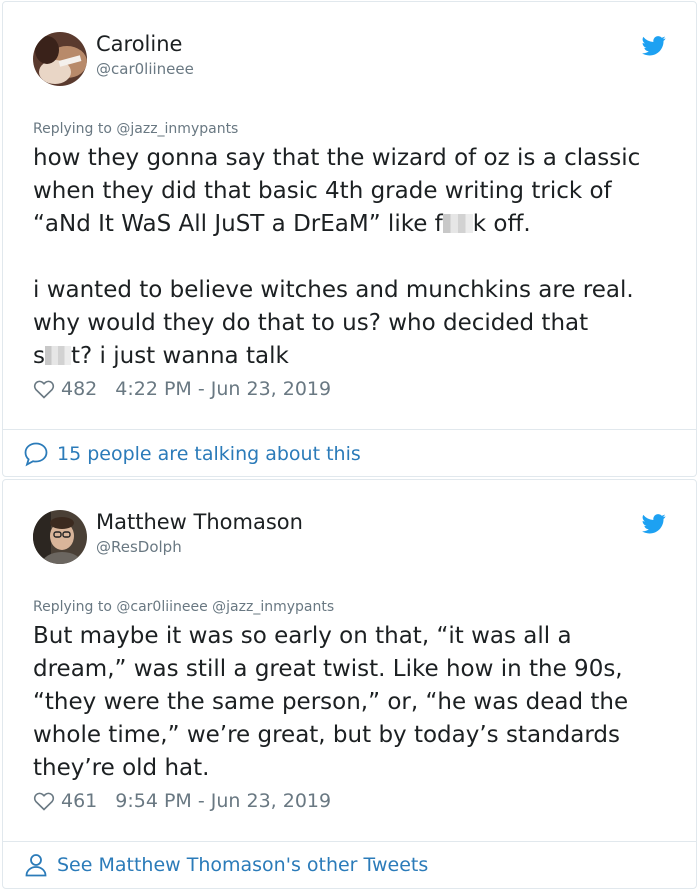 Image resolution: width=700 pixels, height=890 pixels. I want to click on conversation-link-label: 15 people are talking about this, so click(209, 454).